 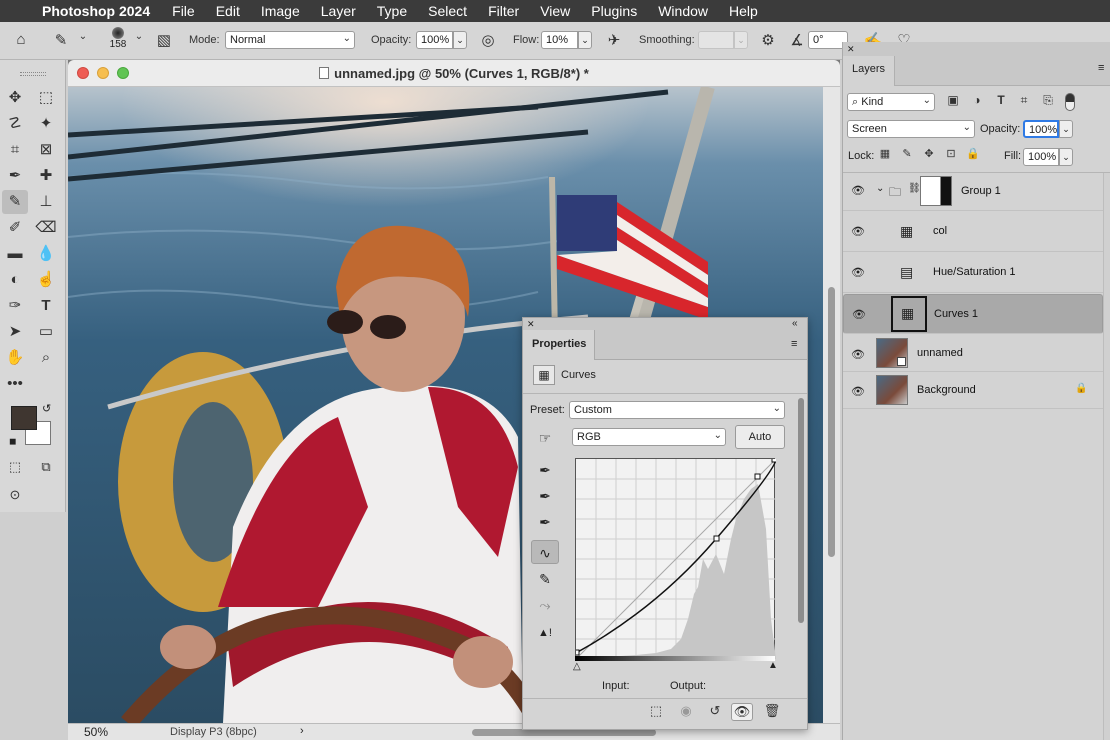 I want to click on clipping-warning-icon: ▲!, so click(x=545, y=633).